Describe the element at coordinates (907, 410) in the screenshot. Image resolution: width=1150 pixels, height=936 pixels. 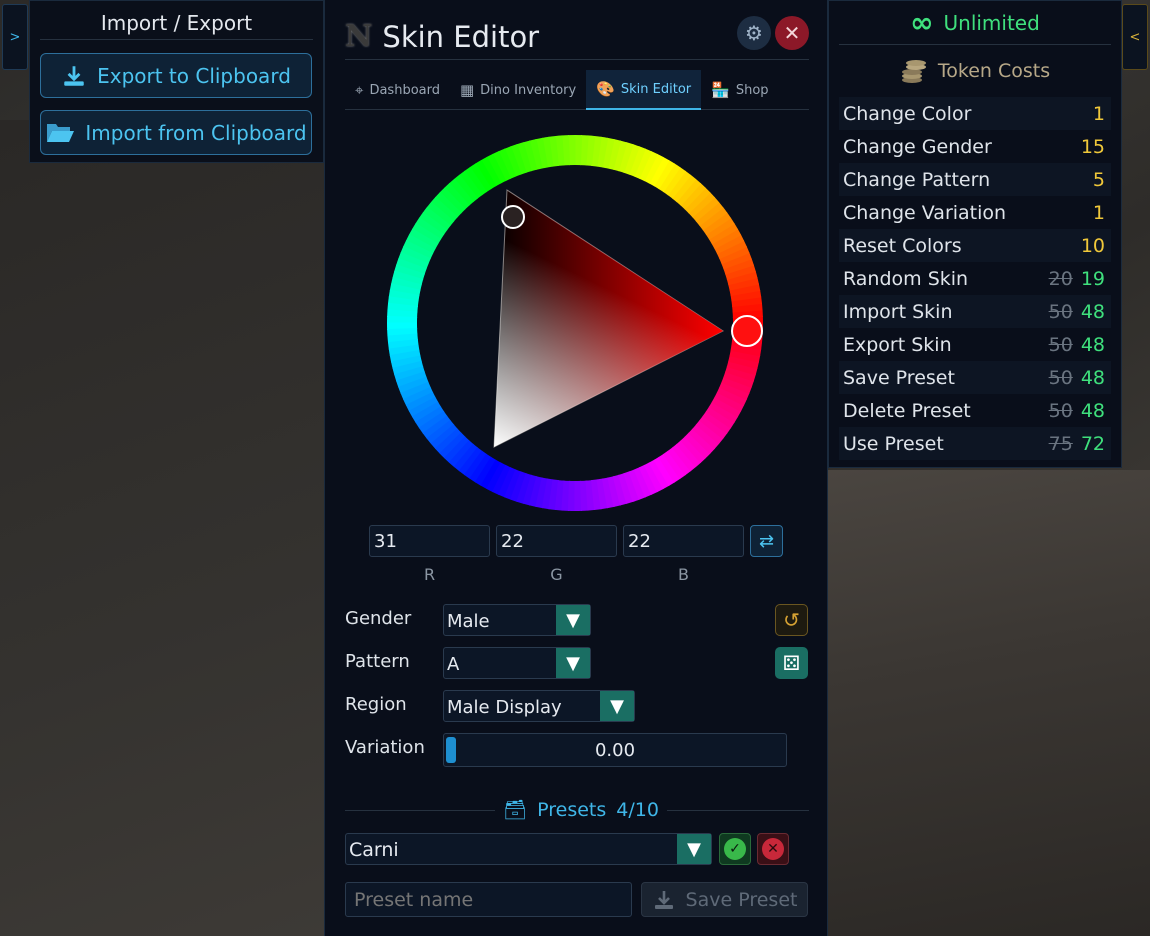
I see `cost-name: Delete Preset` at that location.